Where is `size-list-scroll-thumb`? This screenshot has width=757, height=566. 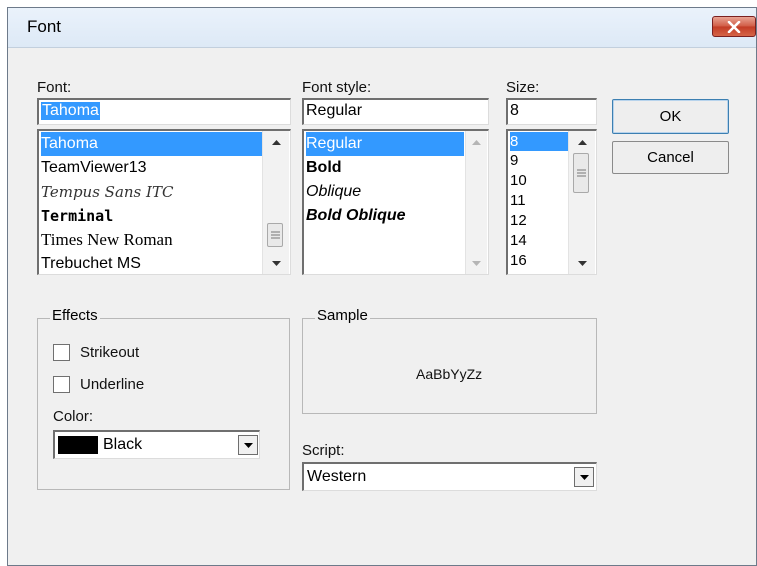
size-list-scroll-thumb is located at coordinates (581, 173).